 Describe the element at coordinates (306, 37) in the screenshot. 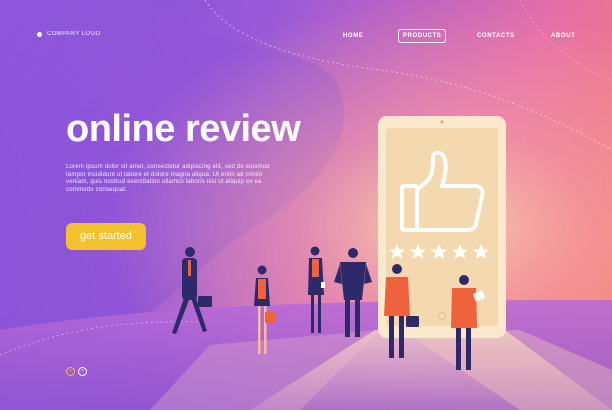

I see `top-nav: HOME PRODUCTS CONTACTS ABOUT` at that location.